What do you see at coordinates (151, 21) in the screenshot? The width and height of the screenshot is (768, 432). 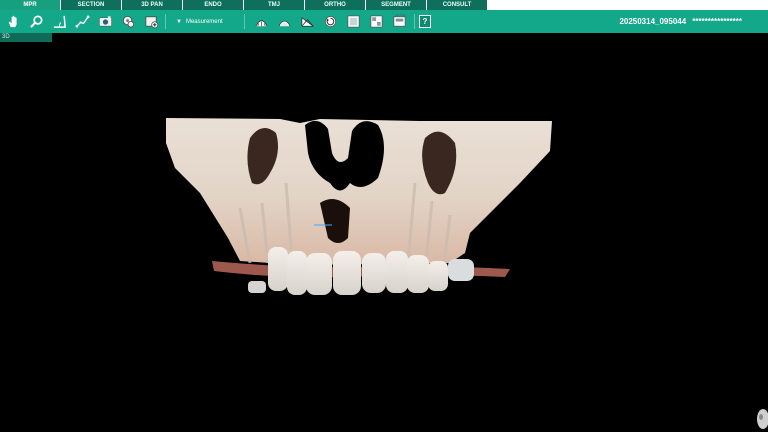 I see `add-view-icon` at bounding box center [151, 21].